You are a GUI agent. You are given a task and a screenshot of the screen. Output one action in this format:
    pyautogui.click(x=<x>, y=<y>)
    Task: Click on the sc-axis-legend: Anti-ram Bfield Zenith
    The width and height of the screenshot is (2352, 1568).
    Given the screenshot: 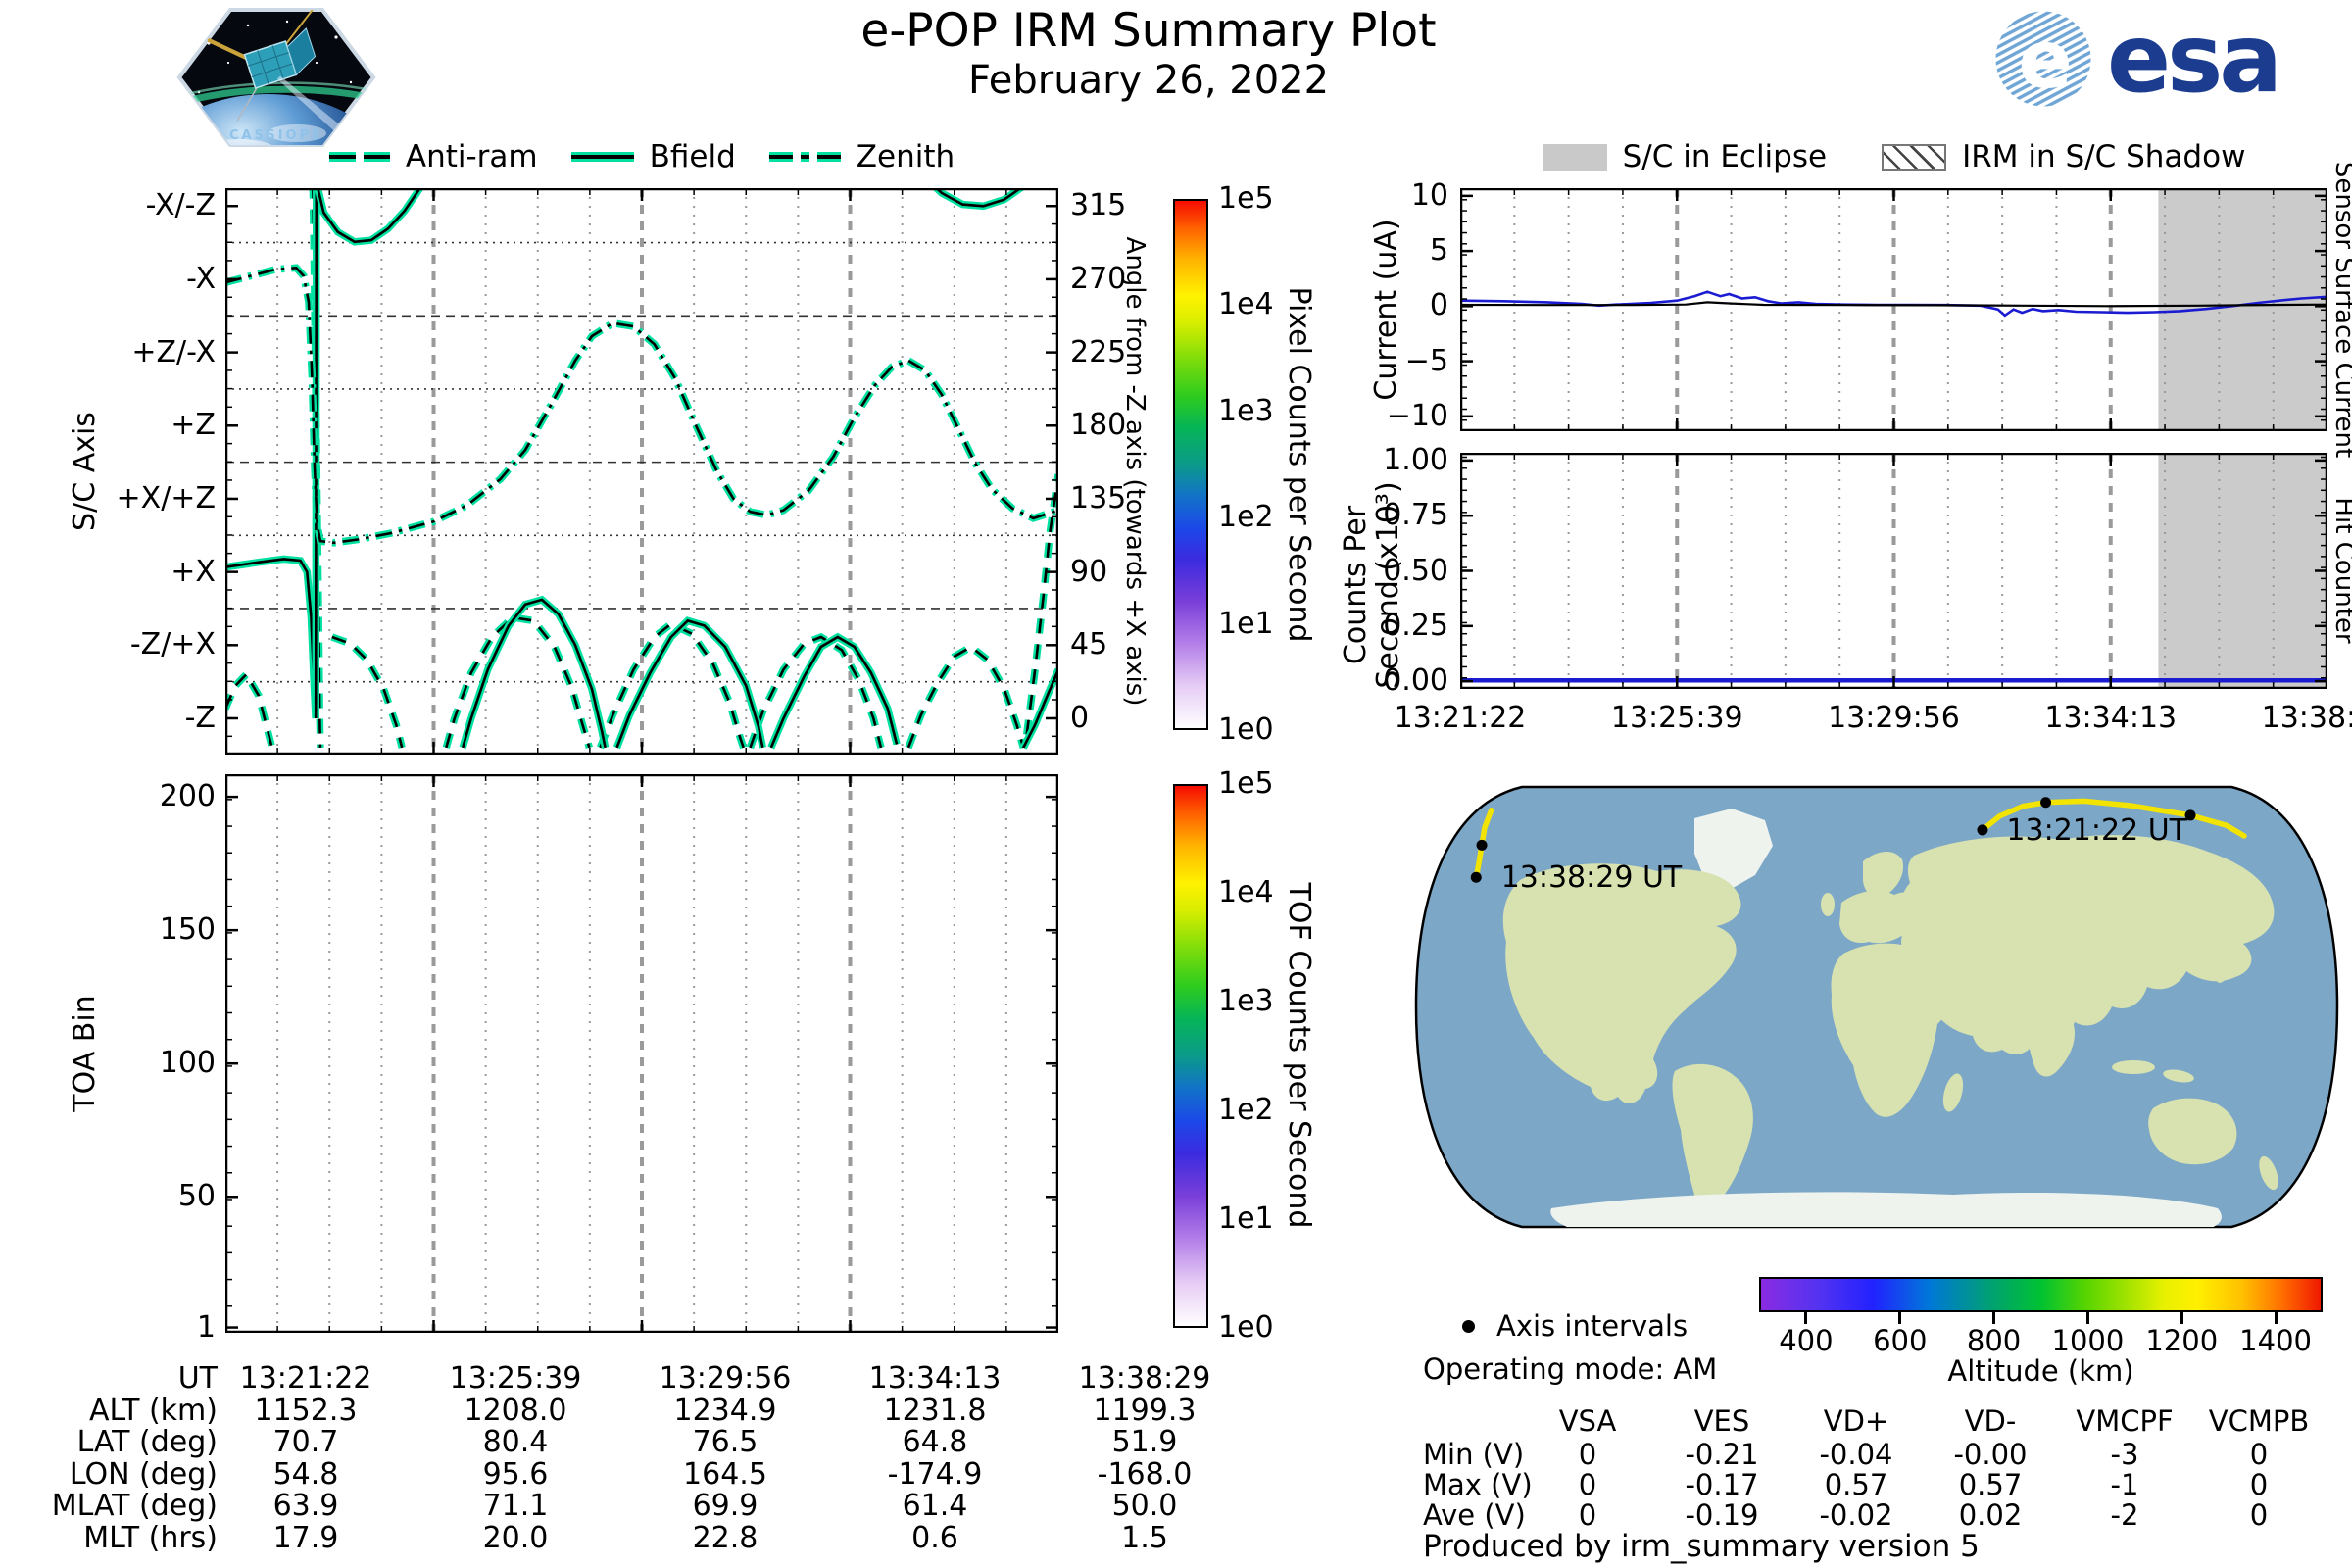 What is the action you would take?
    pyautogui.click(x=641, y=156)
    